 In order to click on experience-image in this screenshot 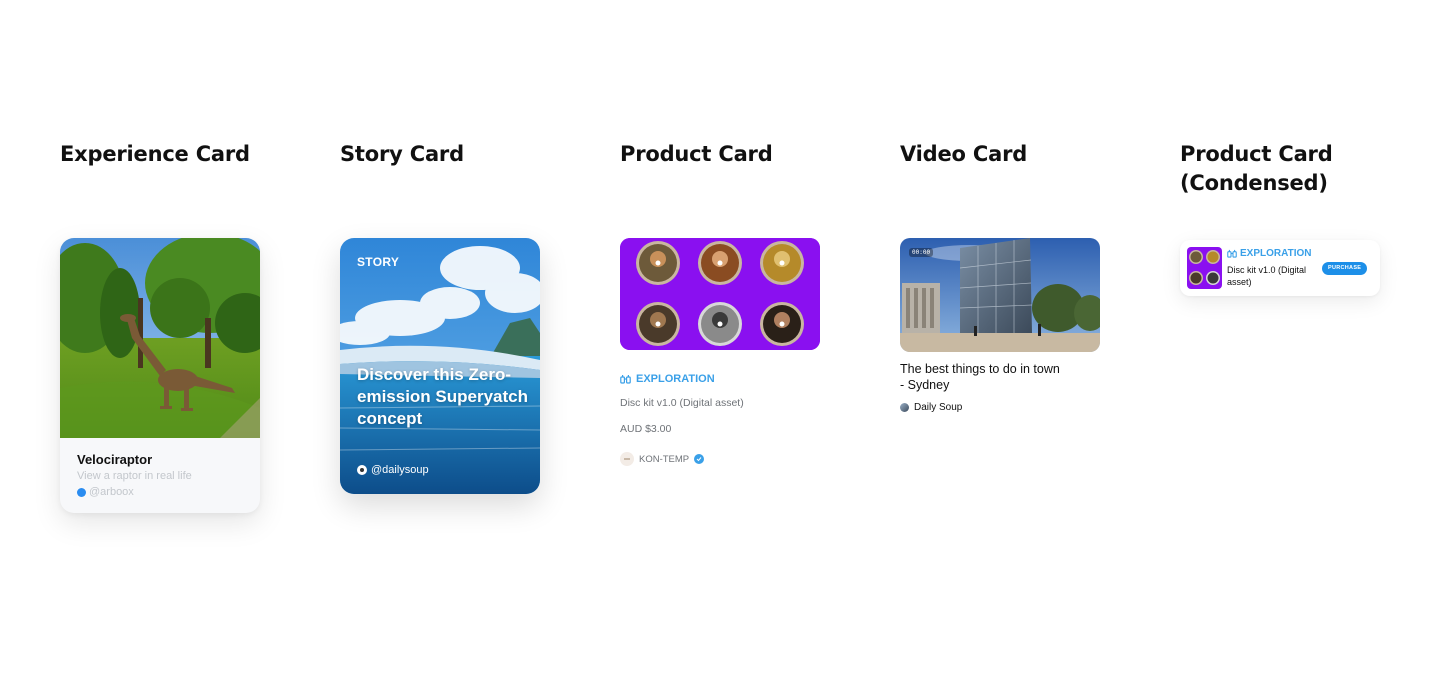, I will do `click(160, 338)`.